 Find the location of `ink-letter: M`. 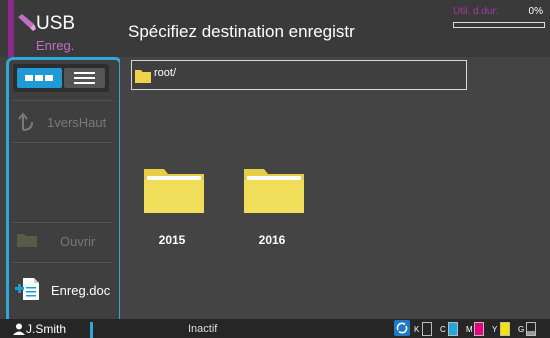

ink-letter: M is located at coordinates (469, 329).